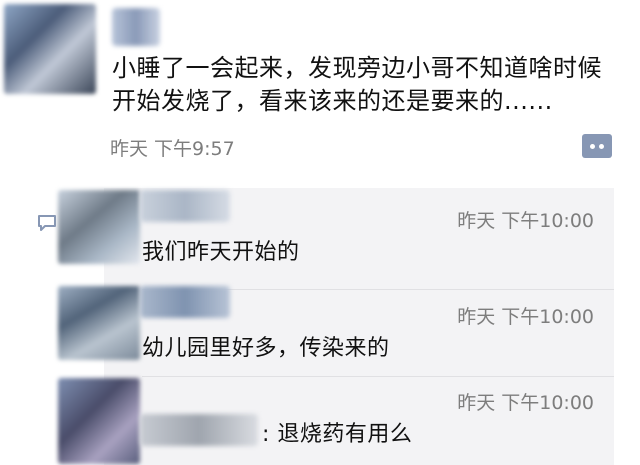  I want to click on post-author-name, so click(136, 27).